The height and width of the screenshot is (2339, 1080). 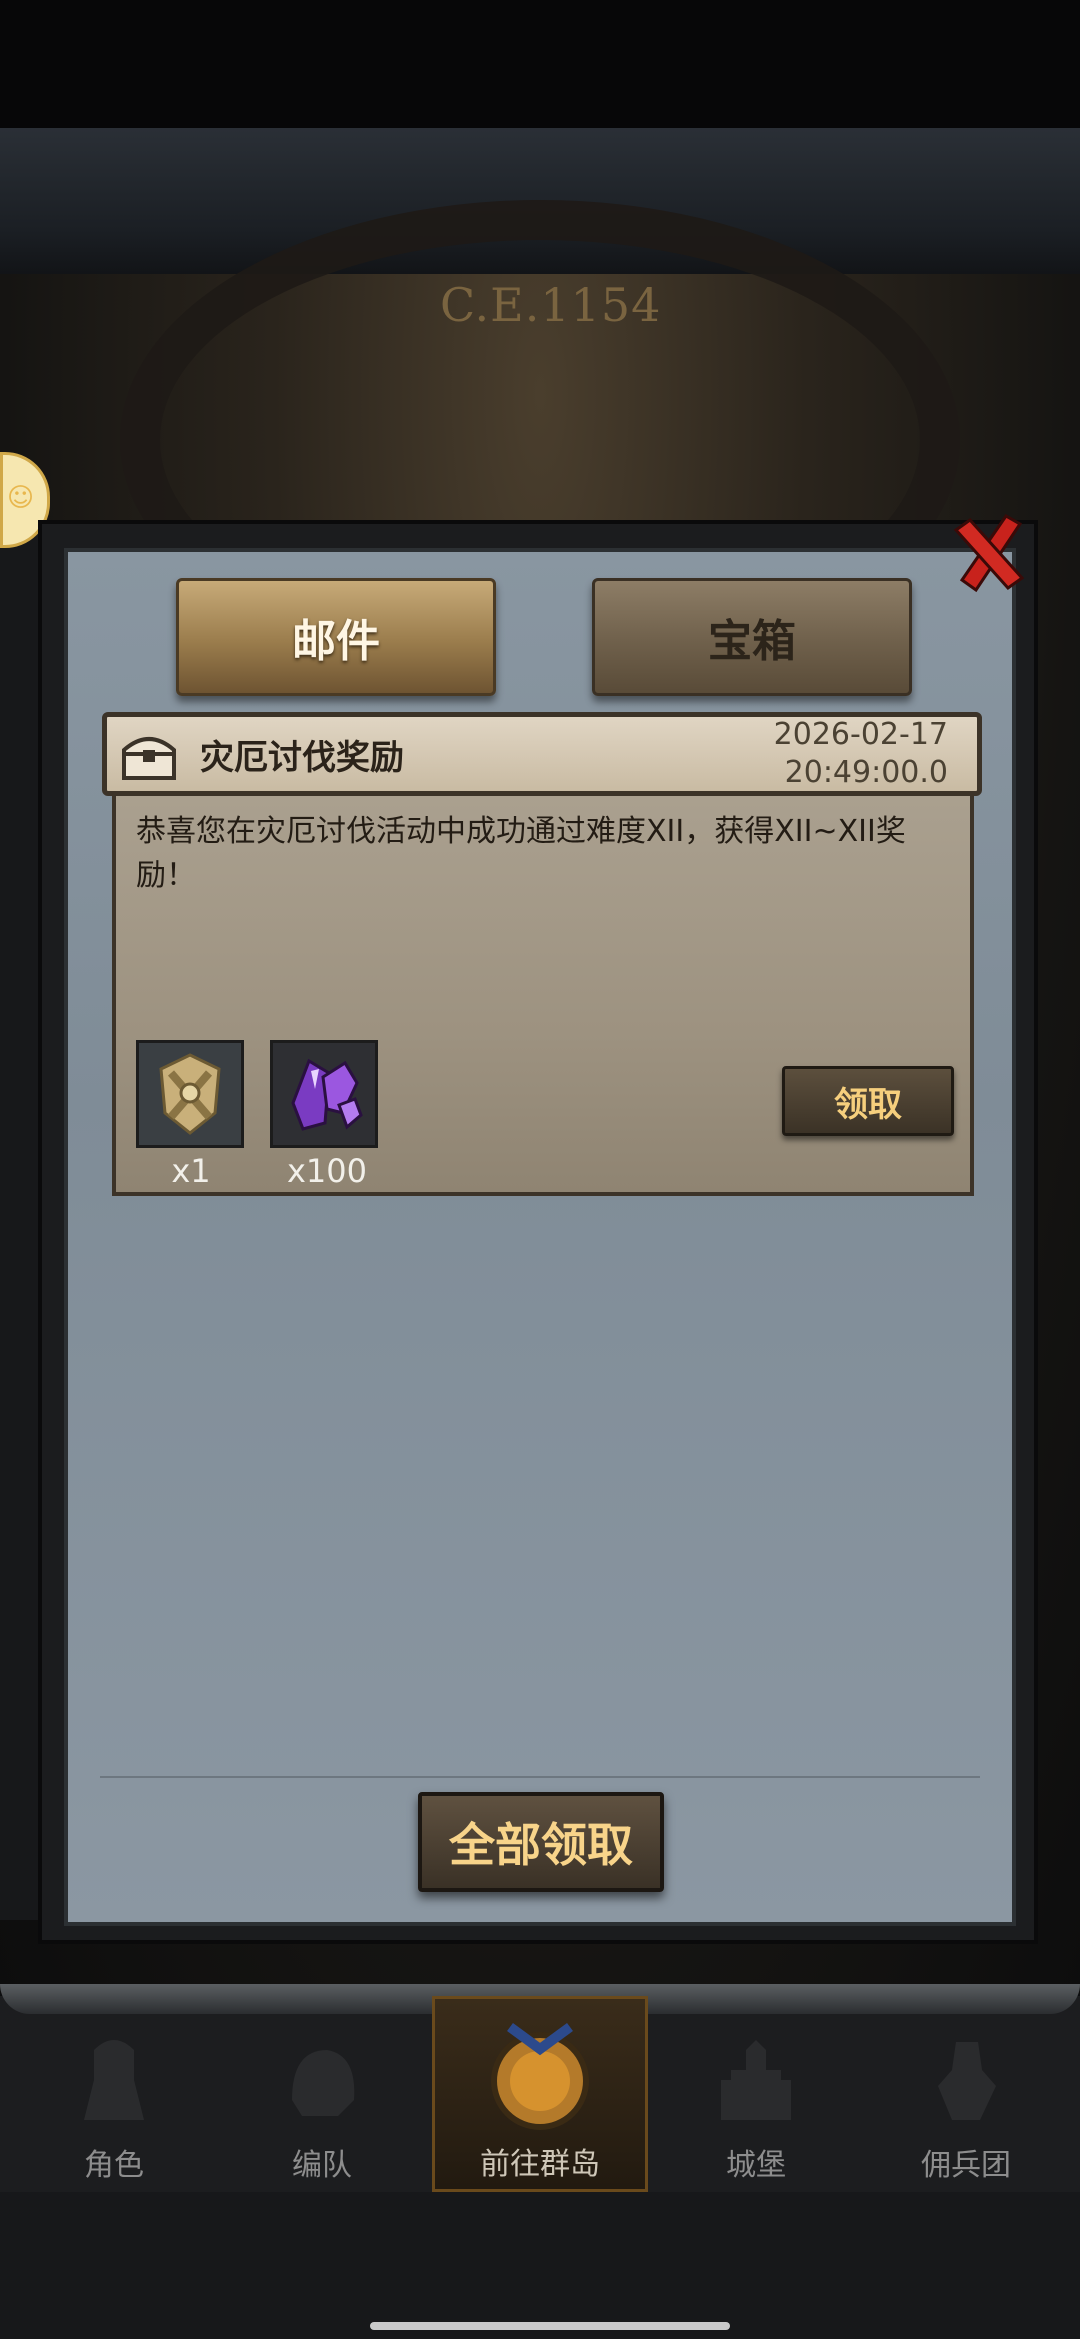 I want to click on avatar-face-icon: ☺, so click(x=21, y=498).